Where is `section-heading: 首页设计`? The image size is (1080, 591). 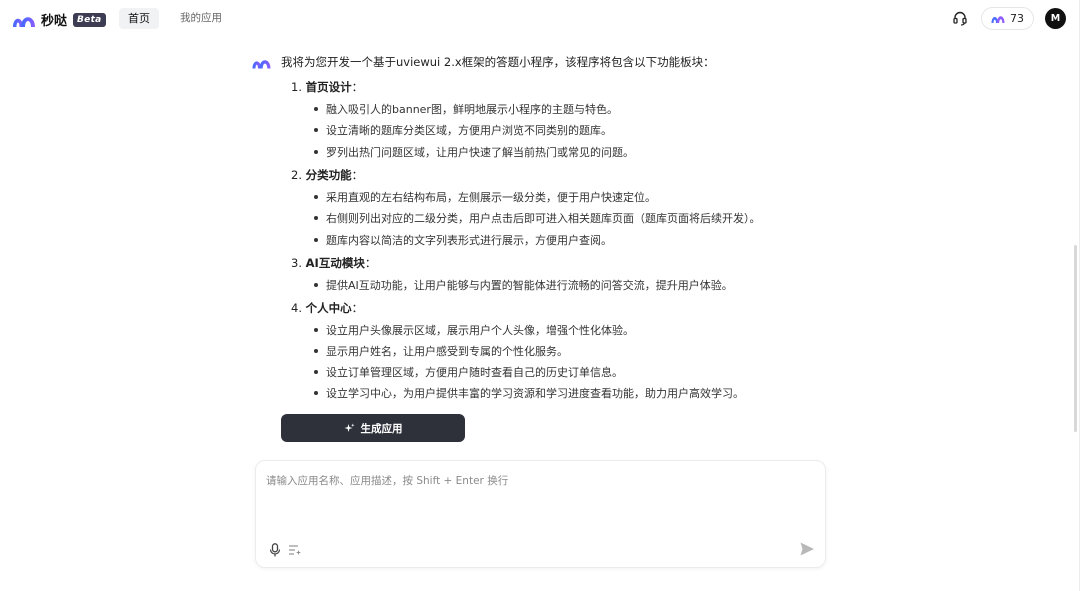
section-heading: 首页设计 is located at coordinates (328, 87).